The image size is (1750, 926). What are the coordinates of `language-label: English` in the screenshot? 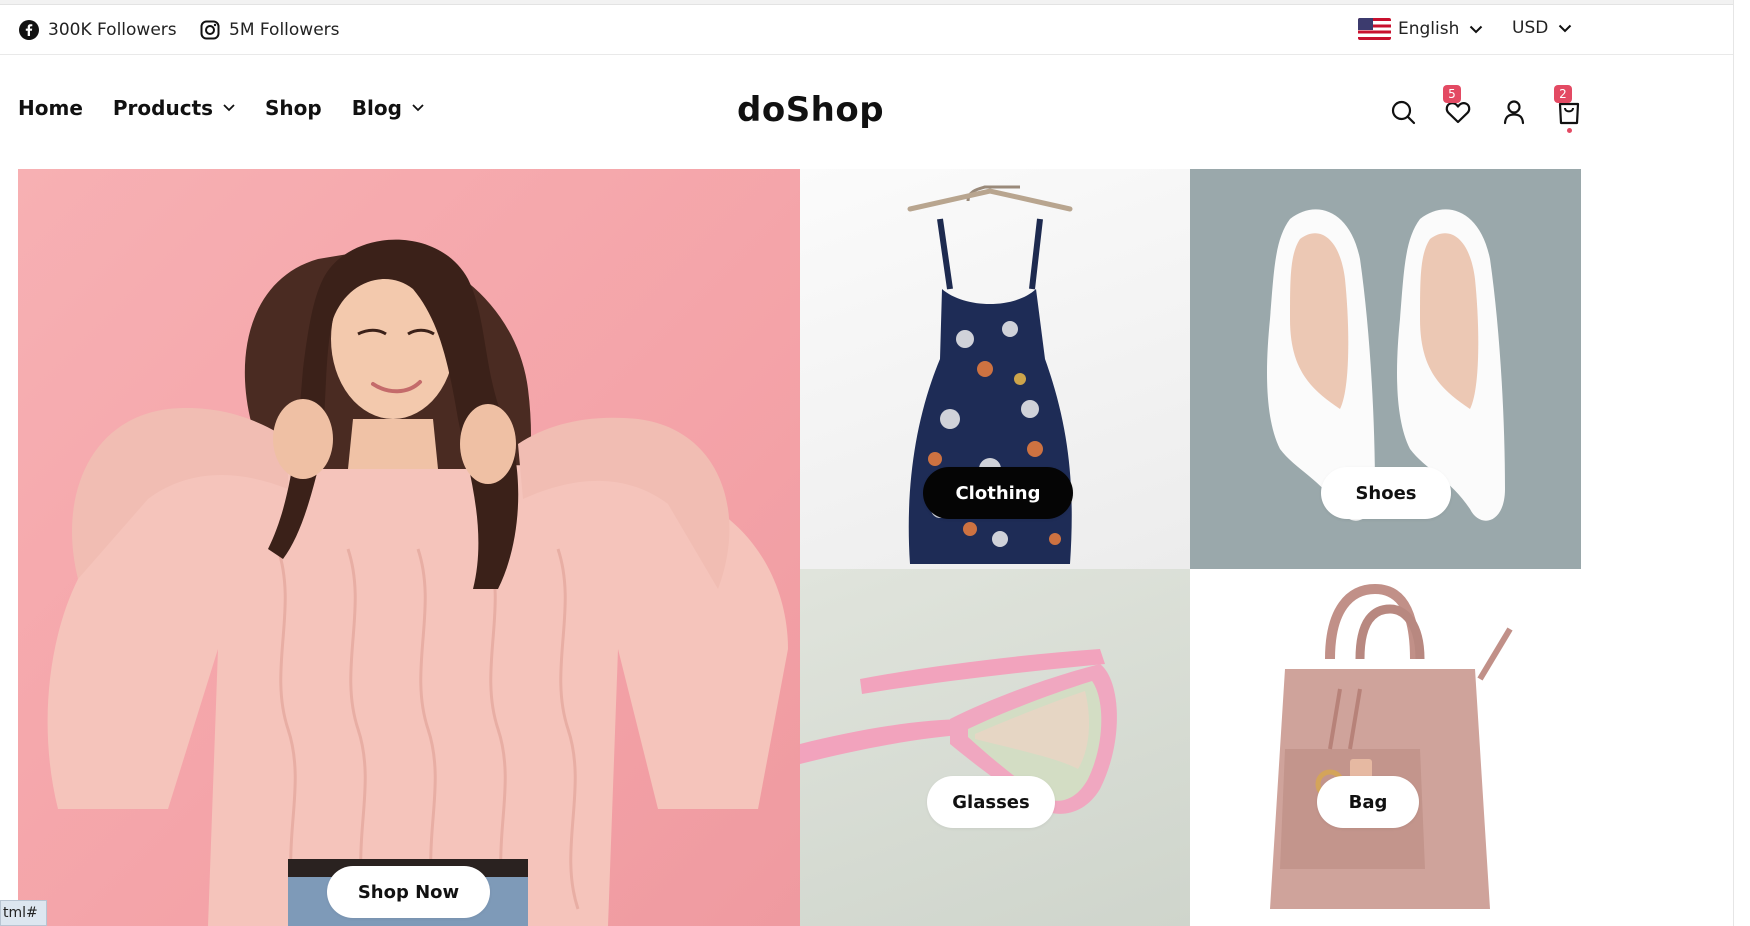 It's located at (1429, 29).